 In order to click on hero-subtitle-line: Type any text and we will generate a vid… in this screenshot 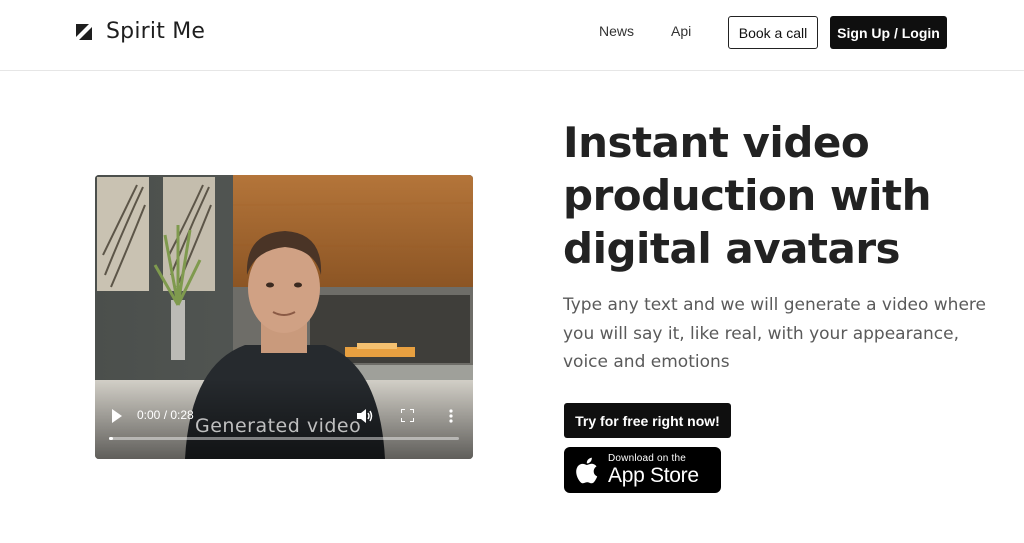, I will do `click(774, 305)`.